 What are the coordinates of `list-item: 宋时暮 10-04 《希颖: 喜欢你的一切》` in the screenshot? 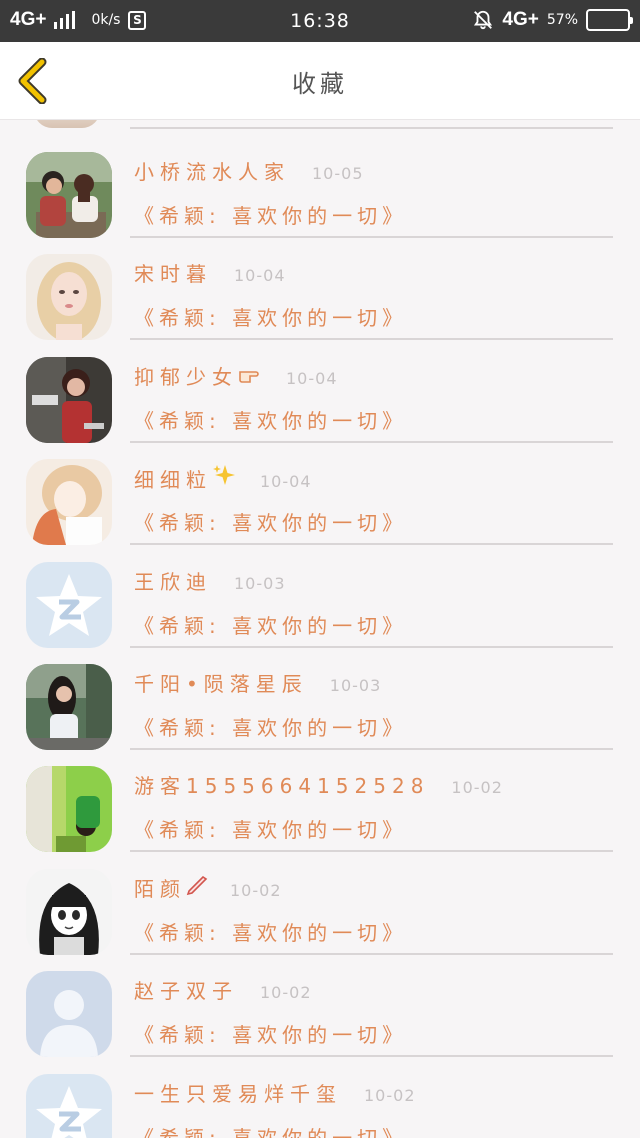 It's located at (320, 284).